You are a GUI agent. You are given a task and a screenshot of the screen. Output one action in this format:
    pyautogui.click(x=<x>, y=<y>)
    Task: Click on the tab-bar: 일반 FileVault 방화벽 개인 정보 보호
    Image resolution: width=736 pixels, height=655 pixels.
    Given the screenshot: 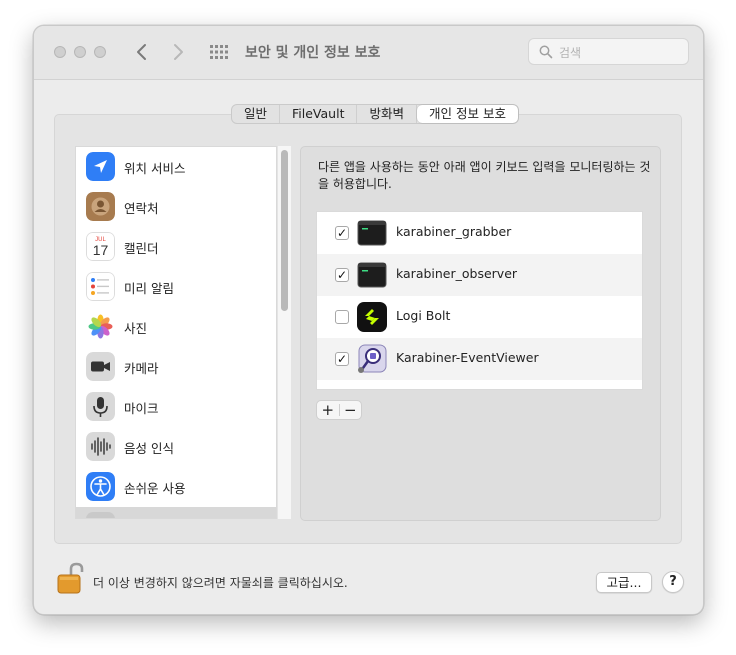 What is the action you would take?
    pyautogui.click(x=375, y=114)
    